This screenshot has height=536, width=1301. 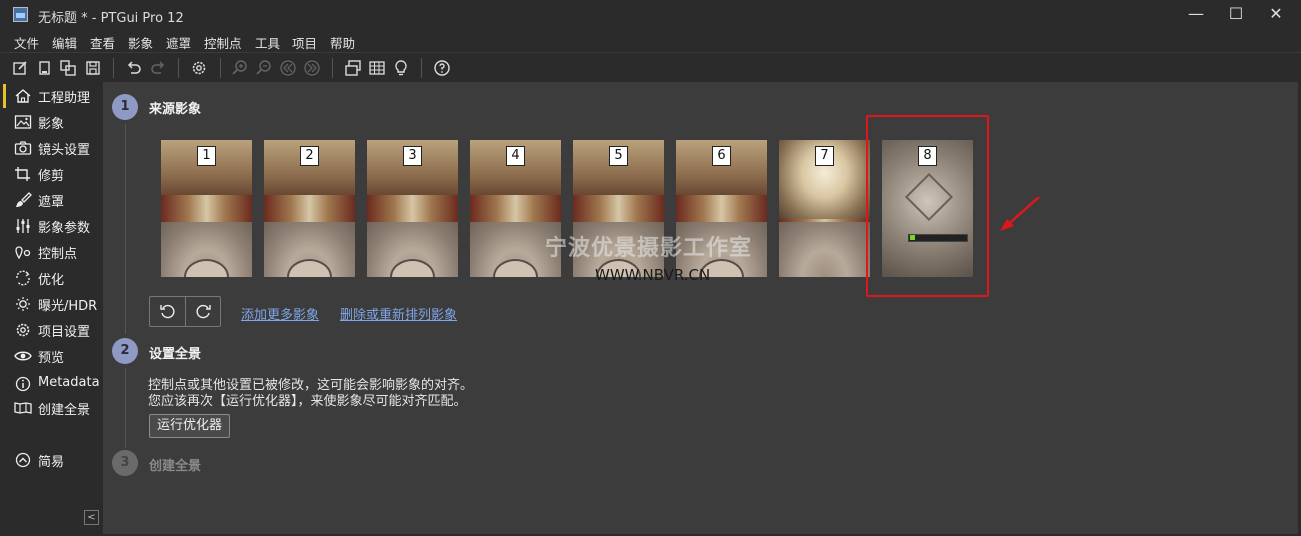 What do you see at coordinates (649, 248) in the screenshot?
I see `watermark: 宁波优景摄影工作室` at bounding box center [649, 248].